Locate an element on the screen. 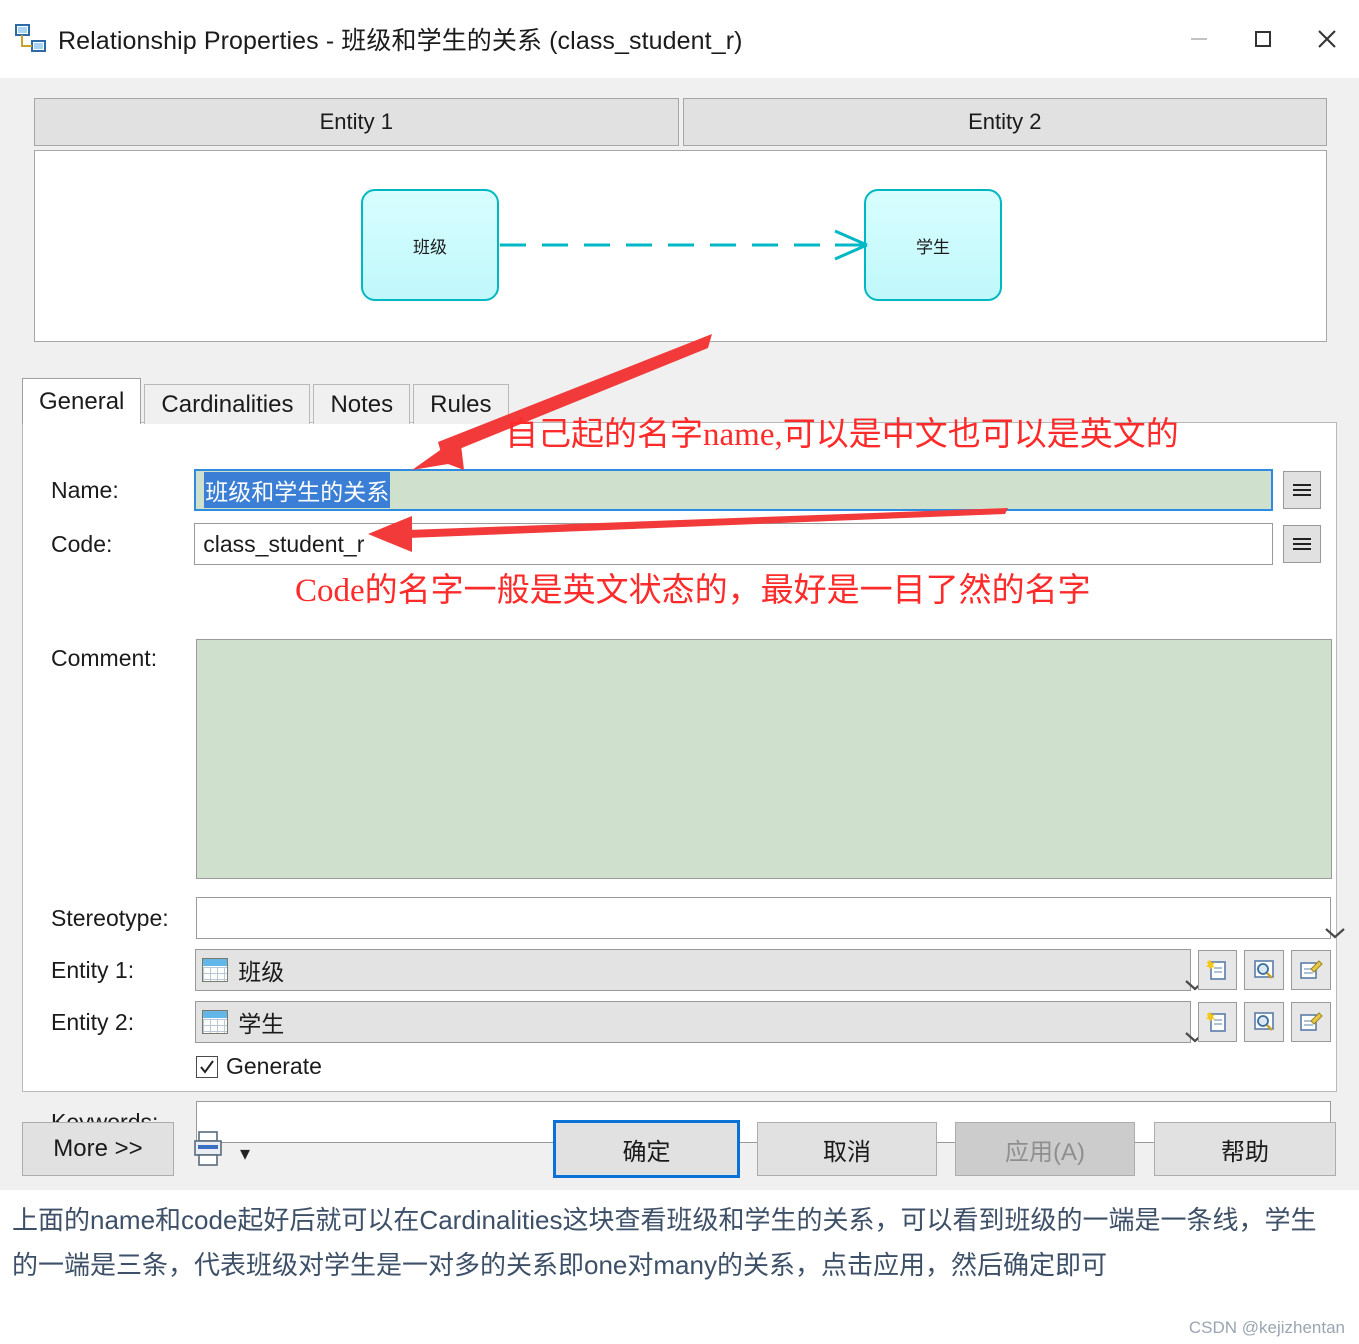 This screenshot has height=1344, width=1359. entity-1-label: Entity 1: is located at coordinates (93, 969).